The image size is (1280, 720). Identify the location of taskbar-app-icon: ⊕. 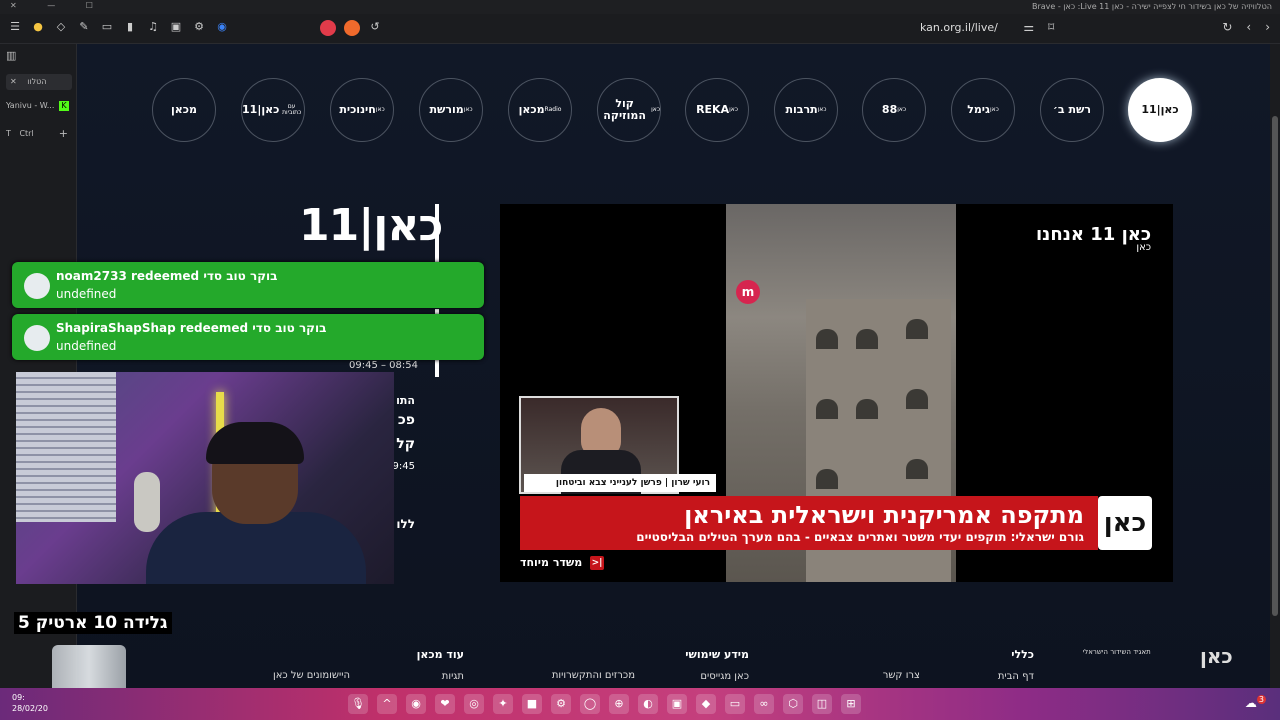
(619, 704).